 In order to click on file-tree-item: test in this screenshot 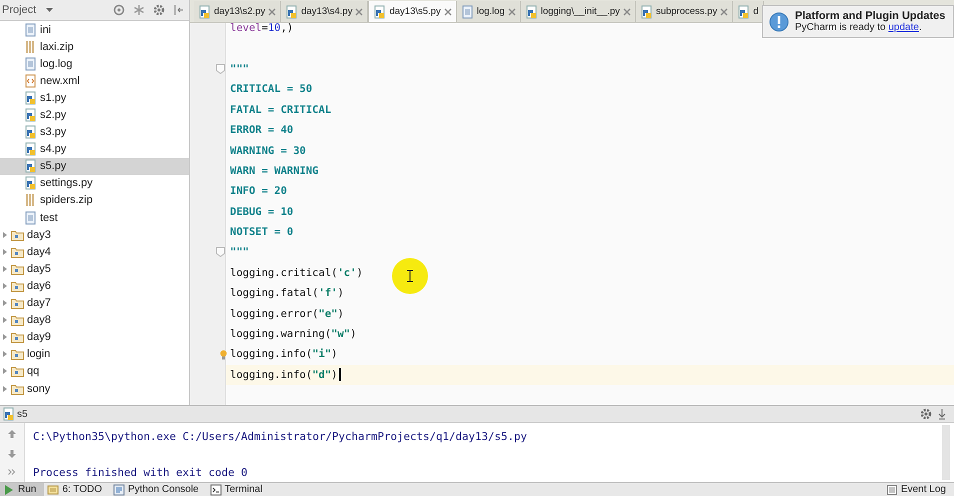, I will do `click(94, 217)`.